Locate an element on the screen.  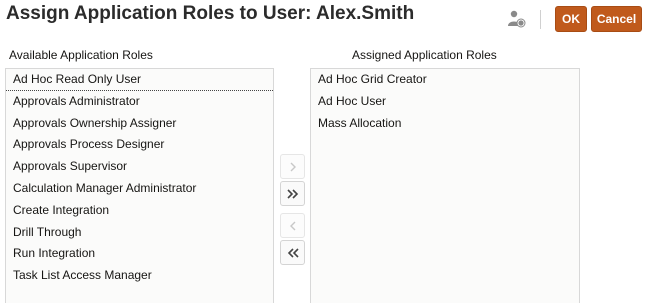
list-item: Drill Through is located at coordinates (139, 233).